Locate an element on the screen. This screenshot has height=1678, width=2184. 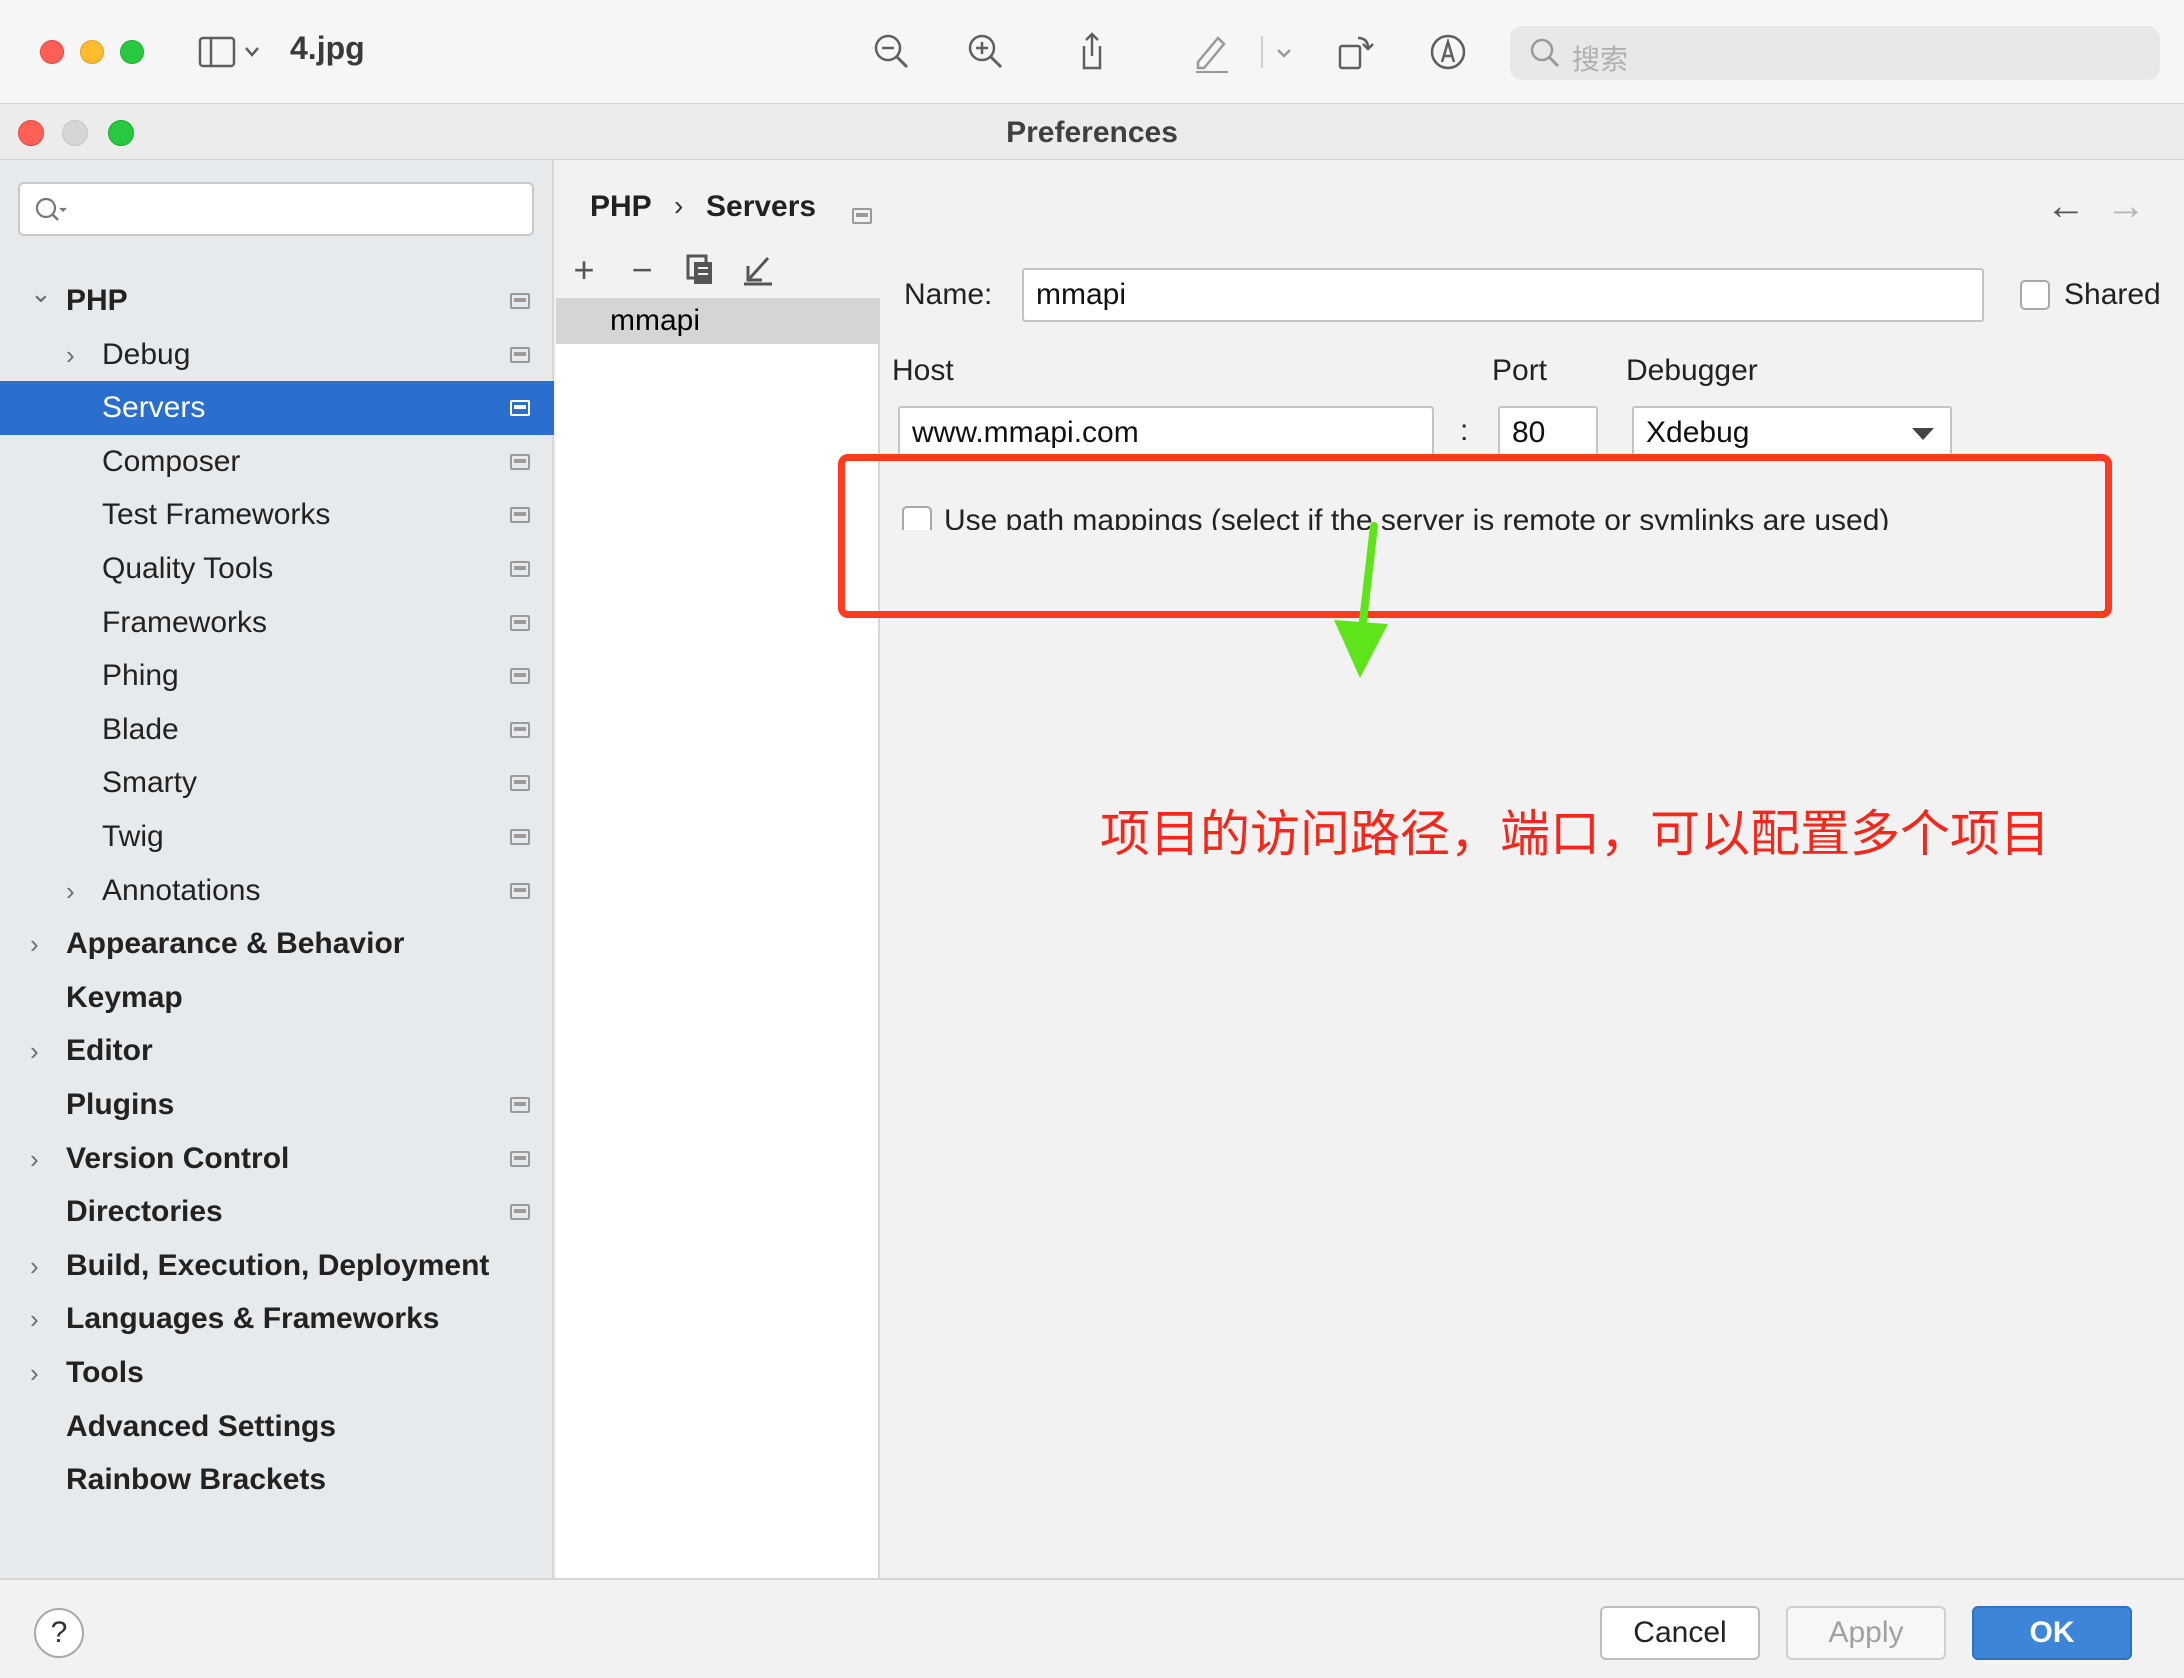
cancel-button: Cancel is located at coordinates (1680, 1633).